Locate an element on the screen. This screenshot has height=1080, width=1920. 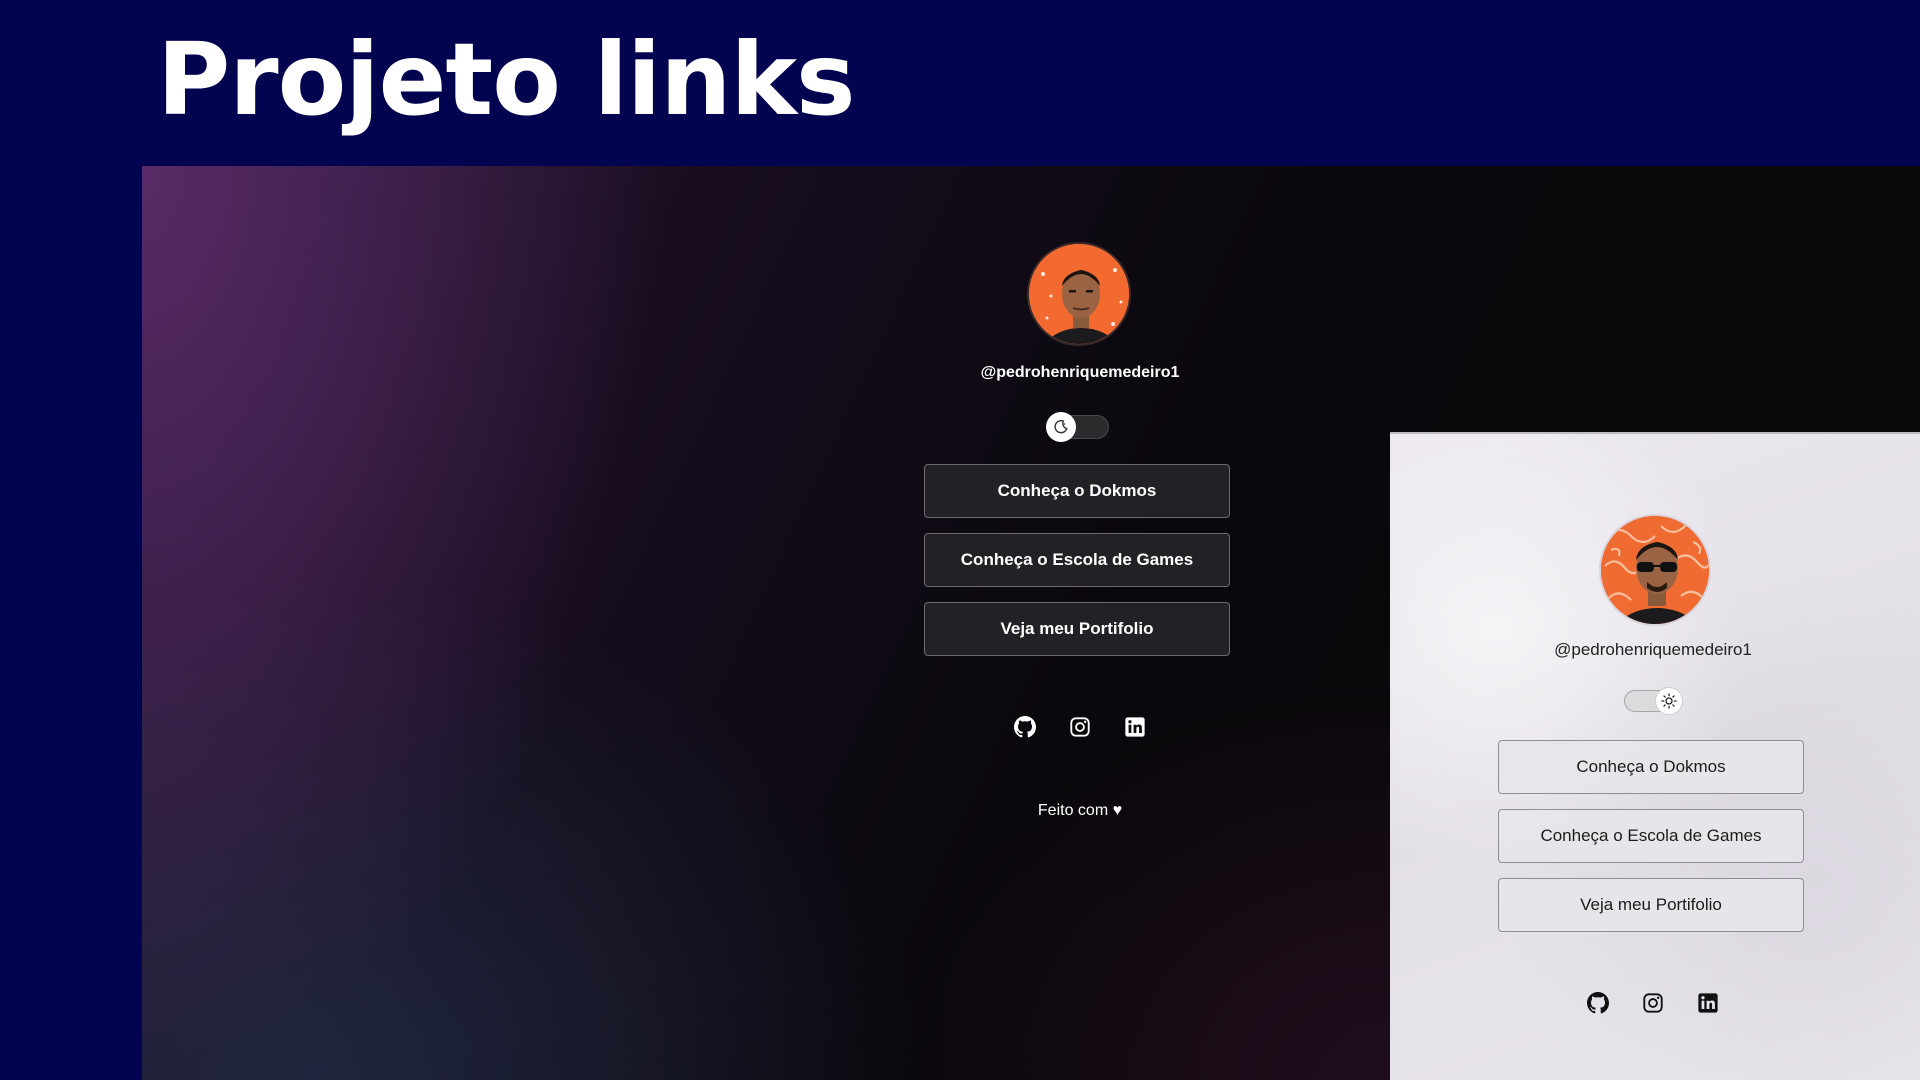
moon-icon is located at coordinates (1061, 427).